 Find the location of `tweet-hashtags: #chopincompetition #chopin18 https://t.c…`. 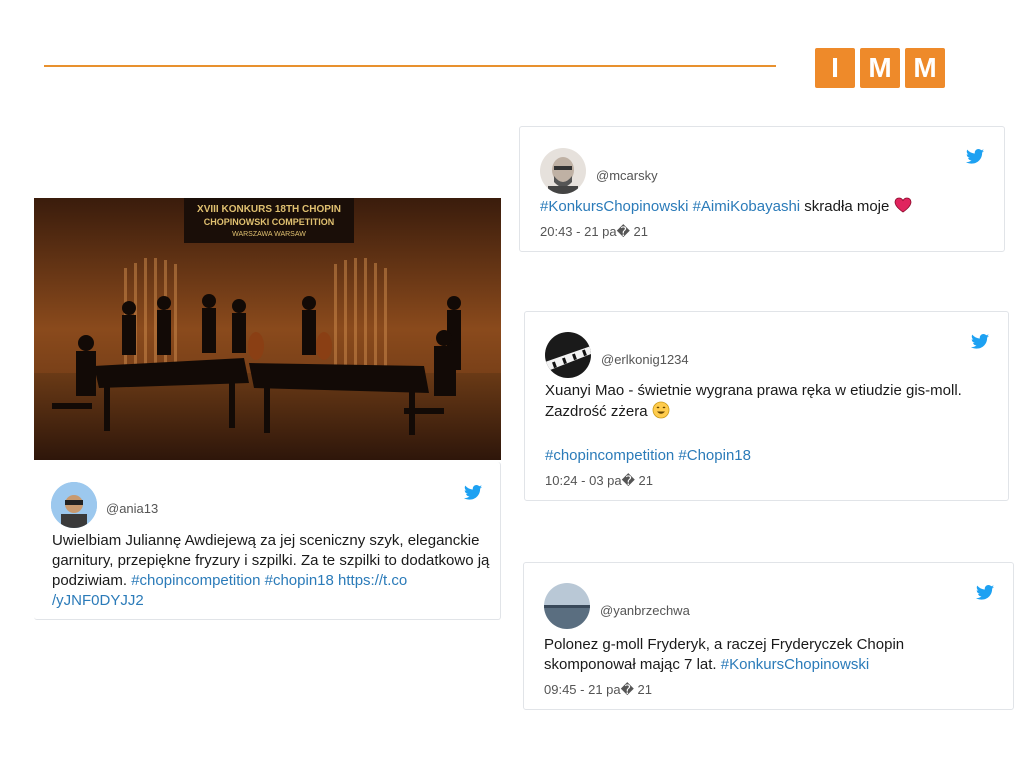

tweet-hashtags: #chopincompetition #chopin18 https://t.c… is located at coordinates (269, 580).